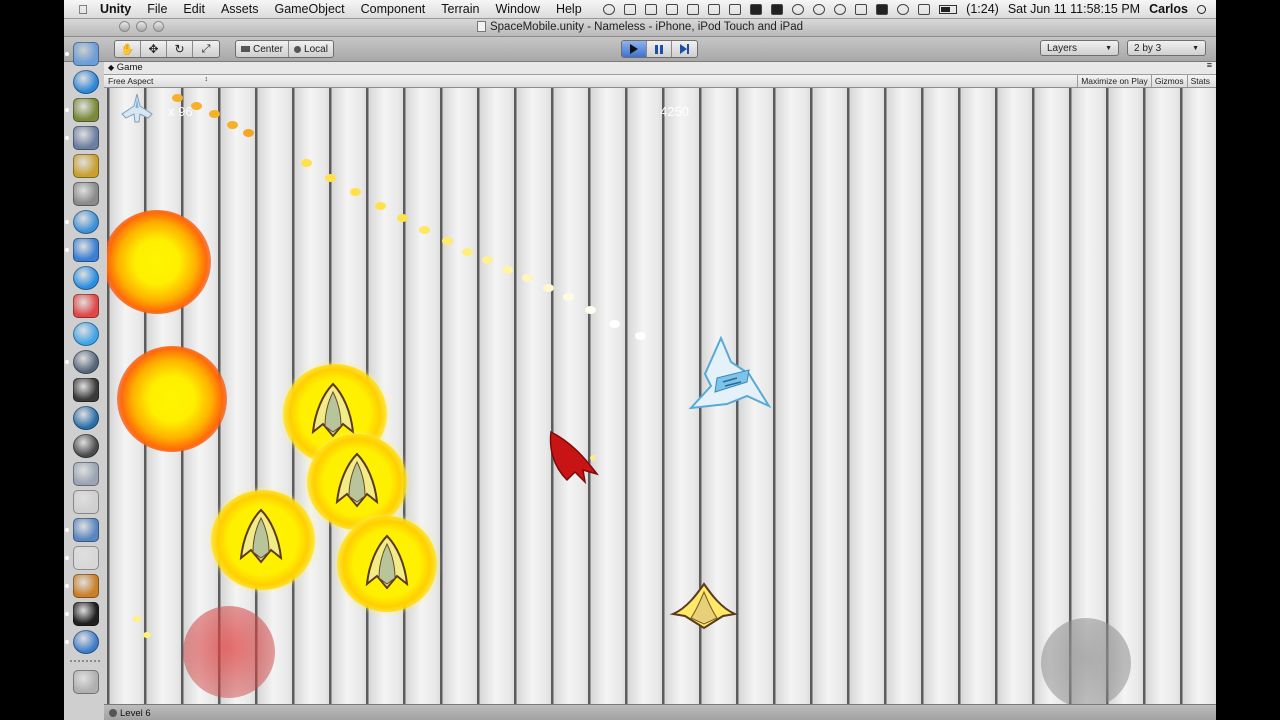 This screenshot has width=1280, height=720. I want to click on game-view-toggles: Maximize on Play Gizmos Stats, so click(1145, 81).